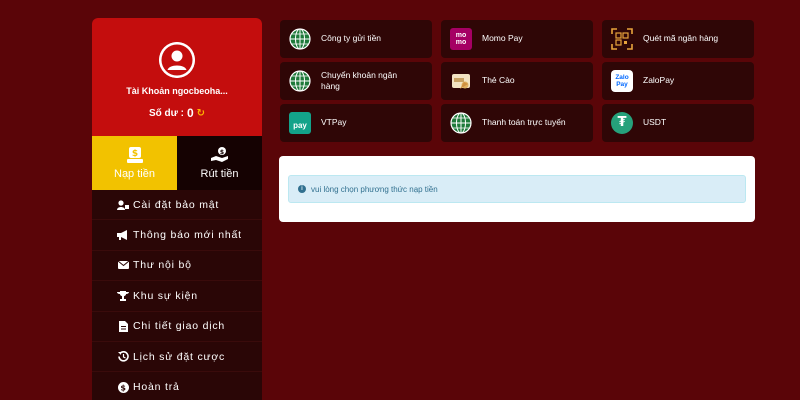 The width and height of the screenshot is (800, 400). I want to click on tab-withdraw: $ Rút tiền, so click(219, 163).